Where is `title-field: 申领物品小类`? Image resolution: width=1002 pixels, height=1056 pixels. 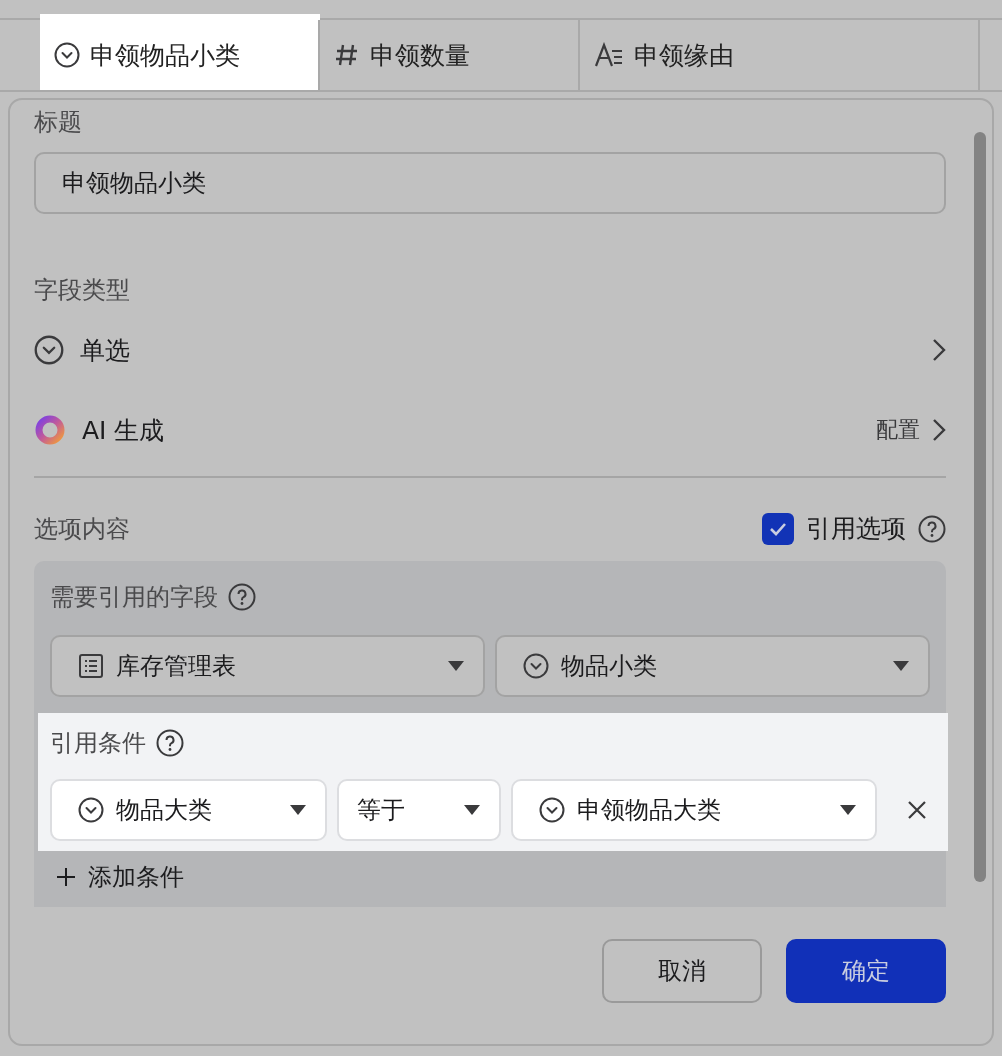
title-field: 申领物品小类 is located at coordinates (490, 183).